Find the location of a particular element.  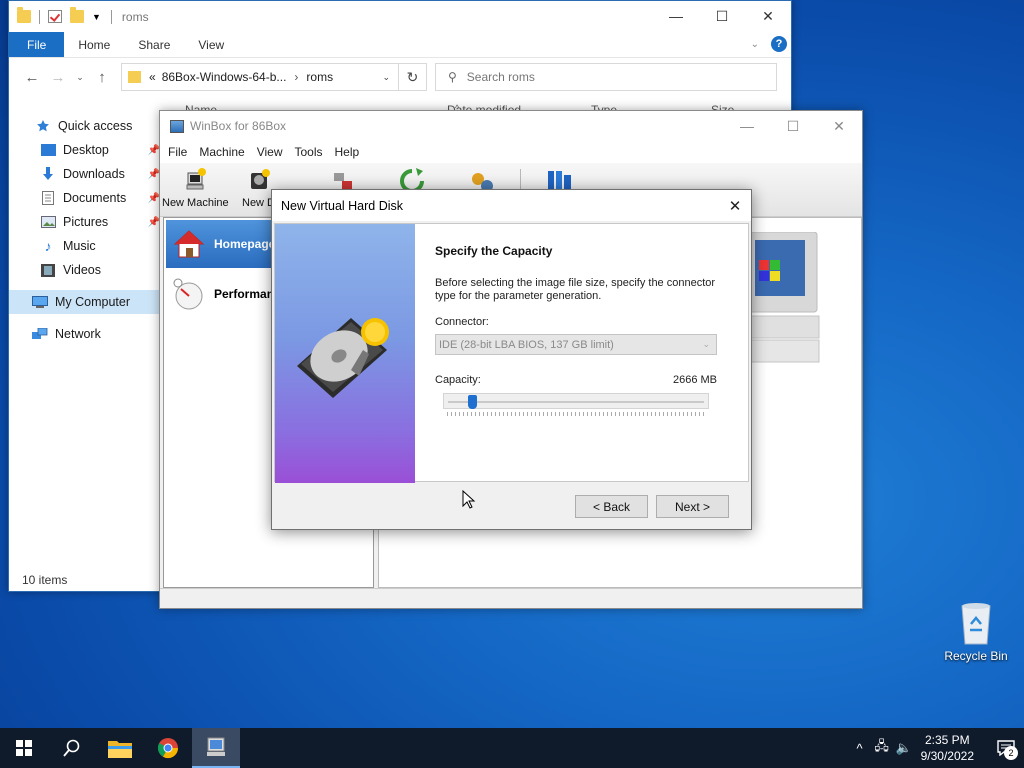

clock: 2:35 PM 9/30/2022 is located at coordinates (947, 748).